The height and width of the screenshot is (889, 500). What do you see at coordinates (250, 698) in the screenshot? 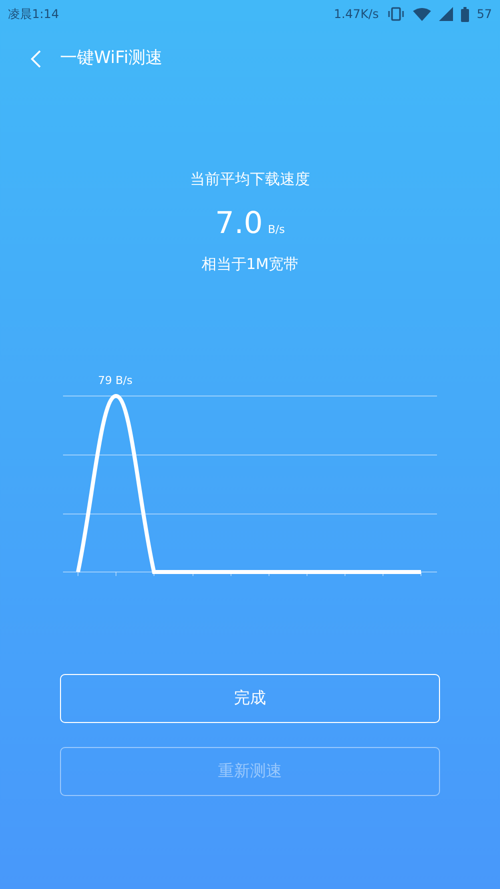
I see `done-button: 完成` at bounding box center [250, 698].